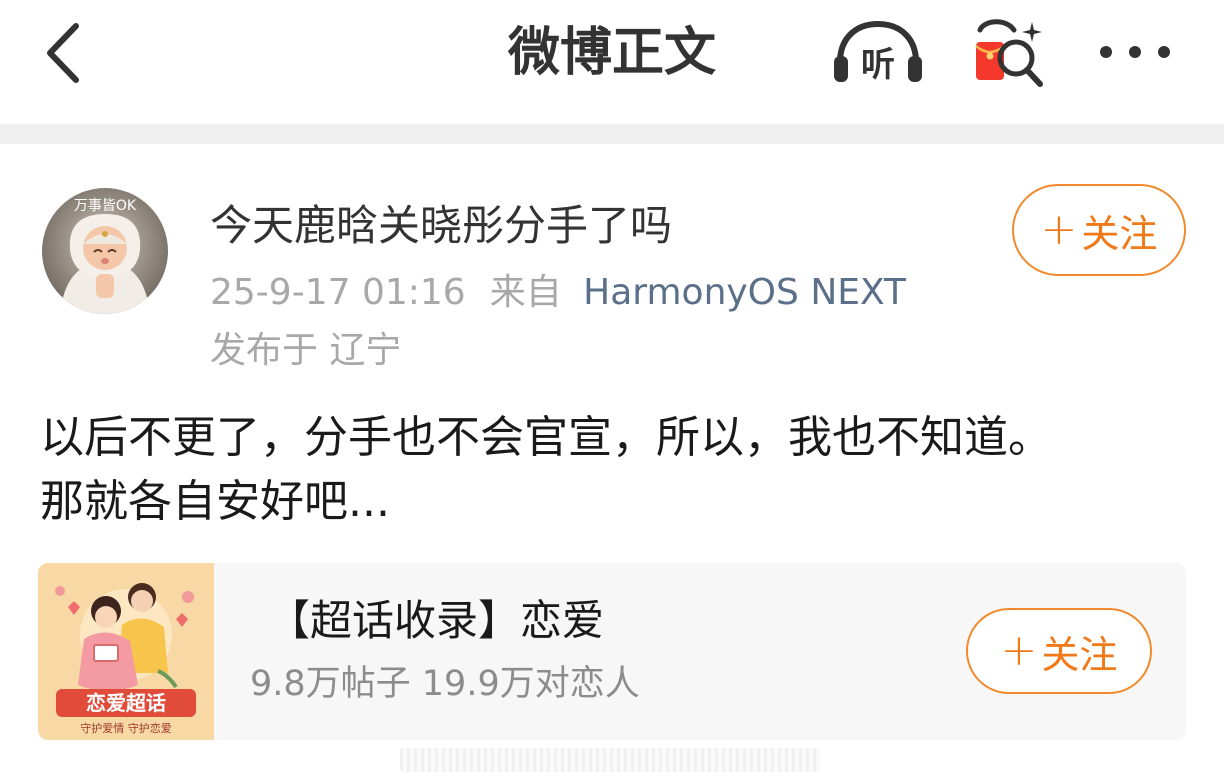 The height and width of the screenshot is (781, 1224). Describe the element at coordinates (744, 292) in the screenshot. I see `post-source-link: HarmonyOS NEXT` at that location.